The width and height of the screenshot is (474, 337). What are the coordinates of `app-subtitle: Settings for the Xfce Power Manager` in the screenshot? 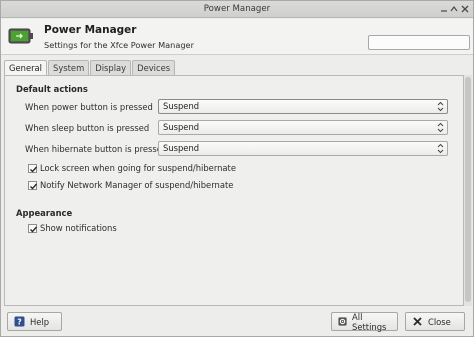 It's located at (119, 45).